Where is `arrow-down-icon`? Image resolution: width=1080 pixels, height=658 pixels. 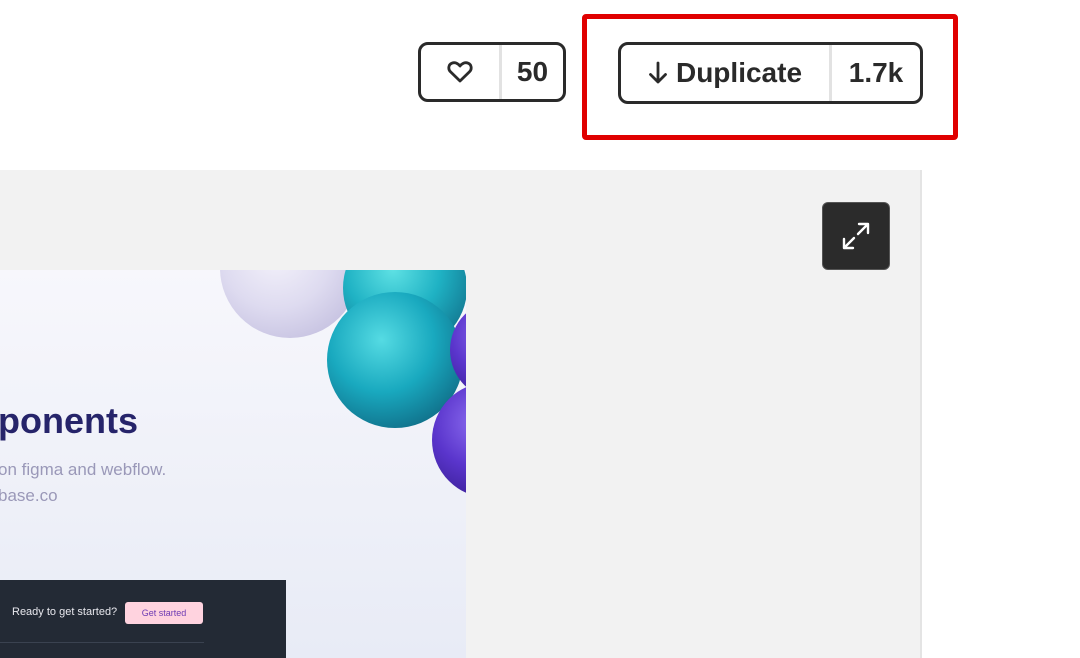
arrow-down-icon is located at coordinates (658, 72).